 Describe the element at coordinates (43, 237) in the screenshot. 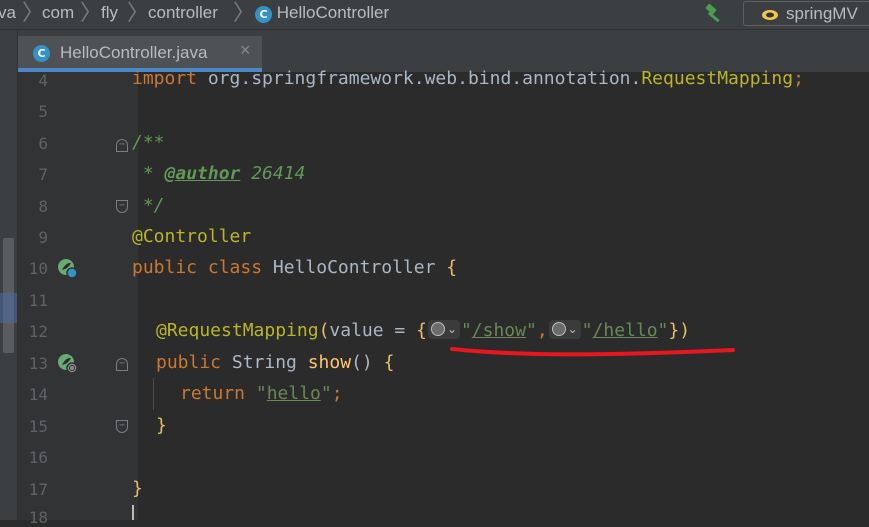

I see `line-number: 9` at that location.